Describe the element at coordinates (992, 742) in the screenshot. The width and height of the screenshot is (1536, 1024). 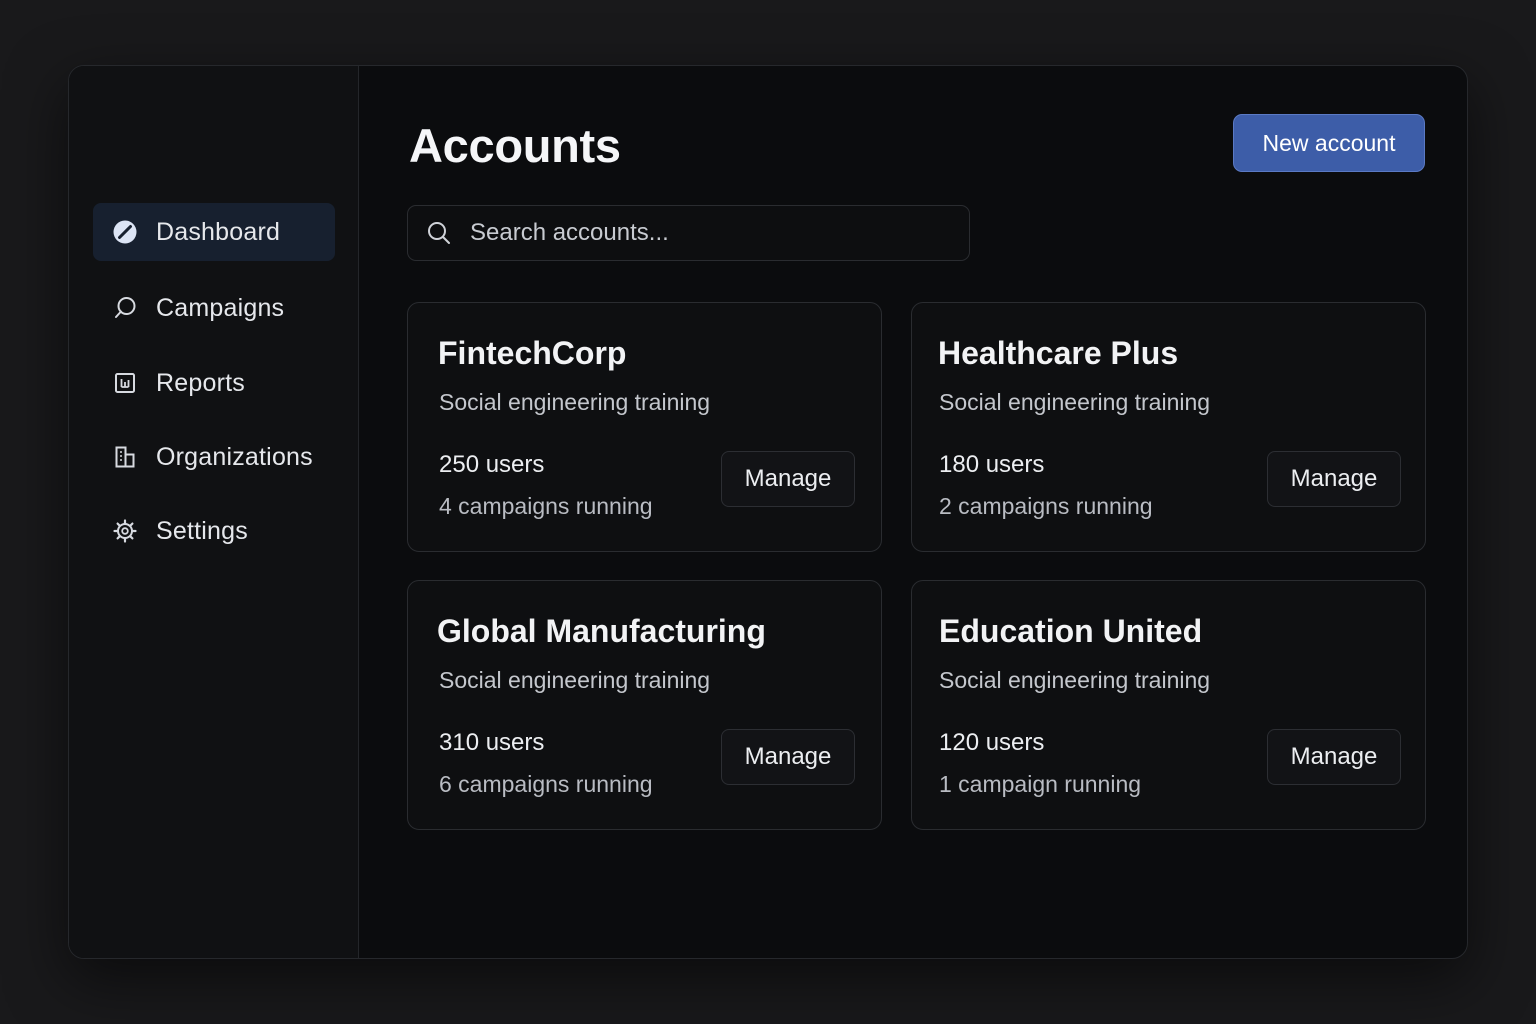
I see `account-user-count: 120 users` at that location.